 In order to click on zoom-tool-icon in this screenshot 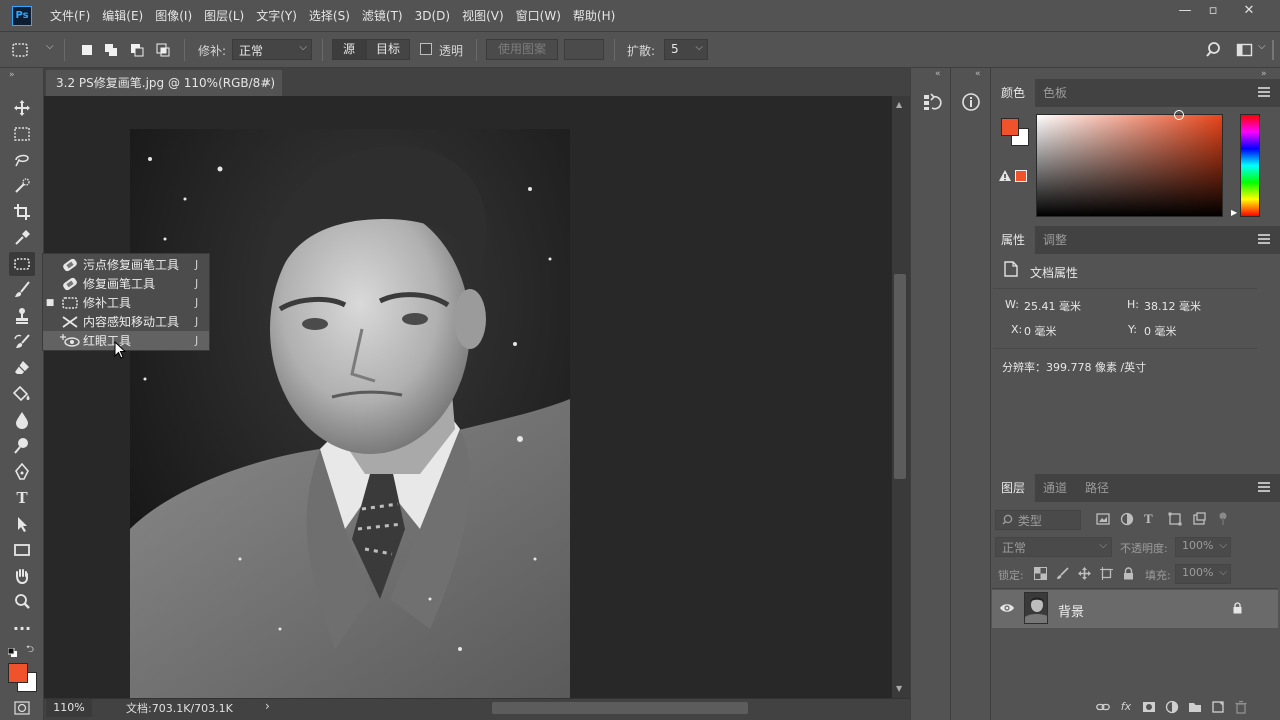, I will do `click(22, 602)`.